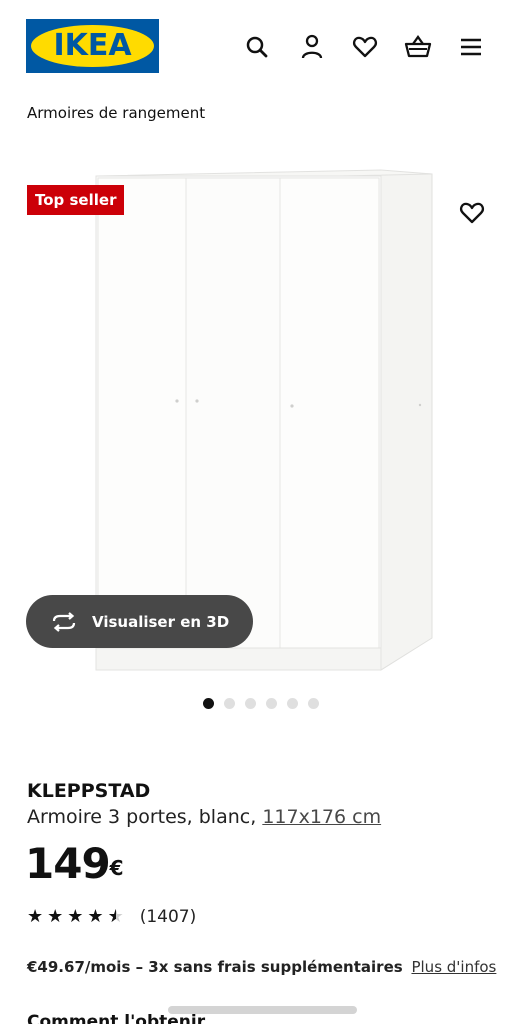 Image resolution: width=525 pixels, height=1024 pixels. Describe the element at coordinates (471, 47) in the screenshot. I see `menu-icon` at that location.